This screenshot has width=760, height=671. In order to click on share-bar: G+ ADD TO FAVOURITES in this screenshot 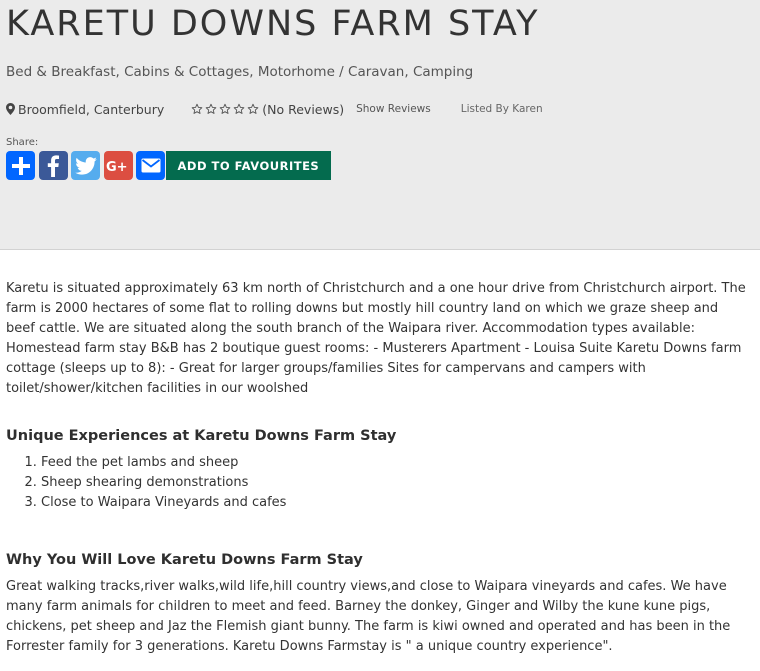, I will do `click(169, 165)`.